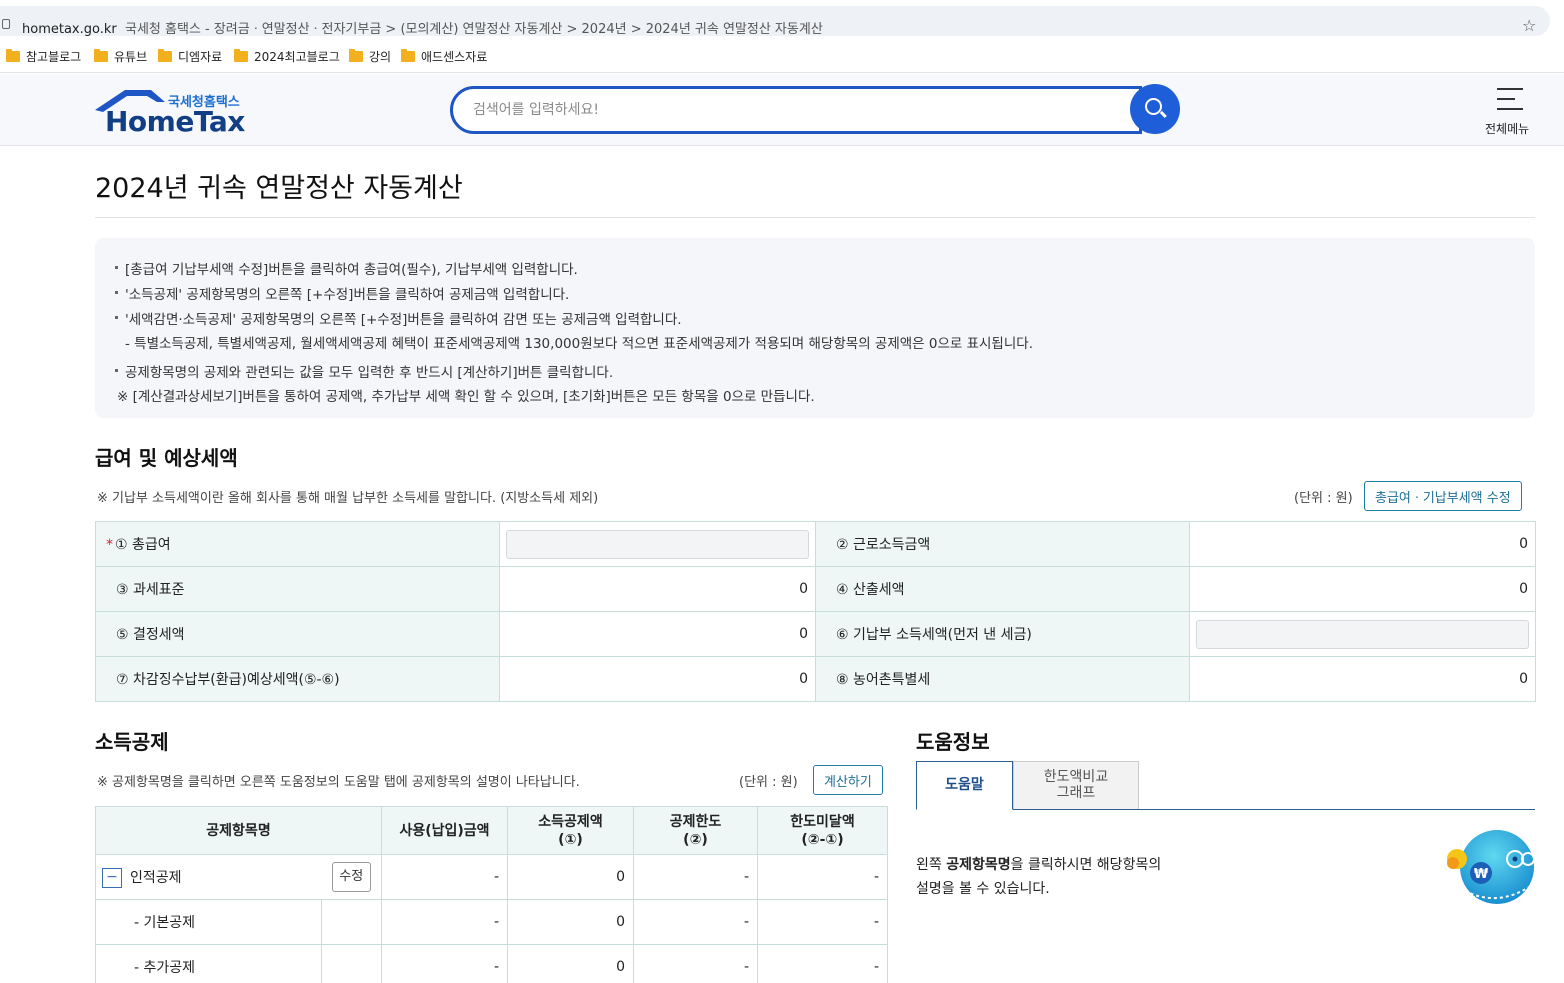 The height and width of the screenshot is (983, 1564). I want to click on tab-limit-graph: 한도액비교 그래프, so click(1076, 785).